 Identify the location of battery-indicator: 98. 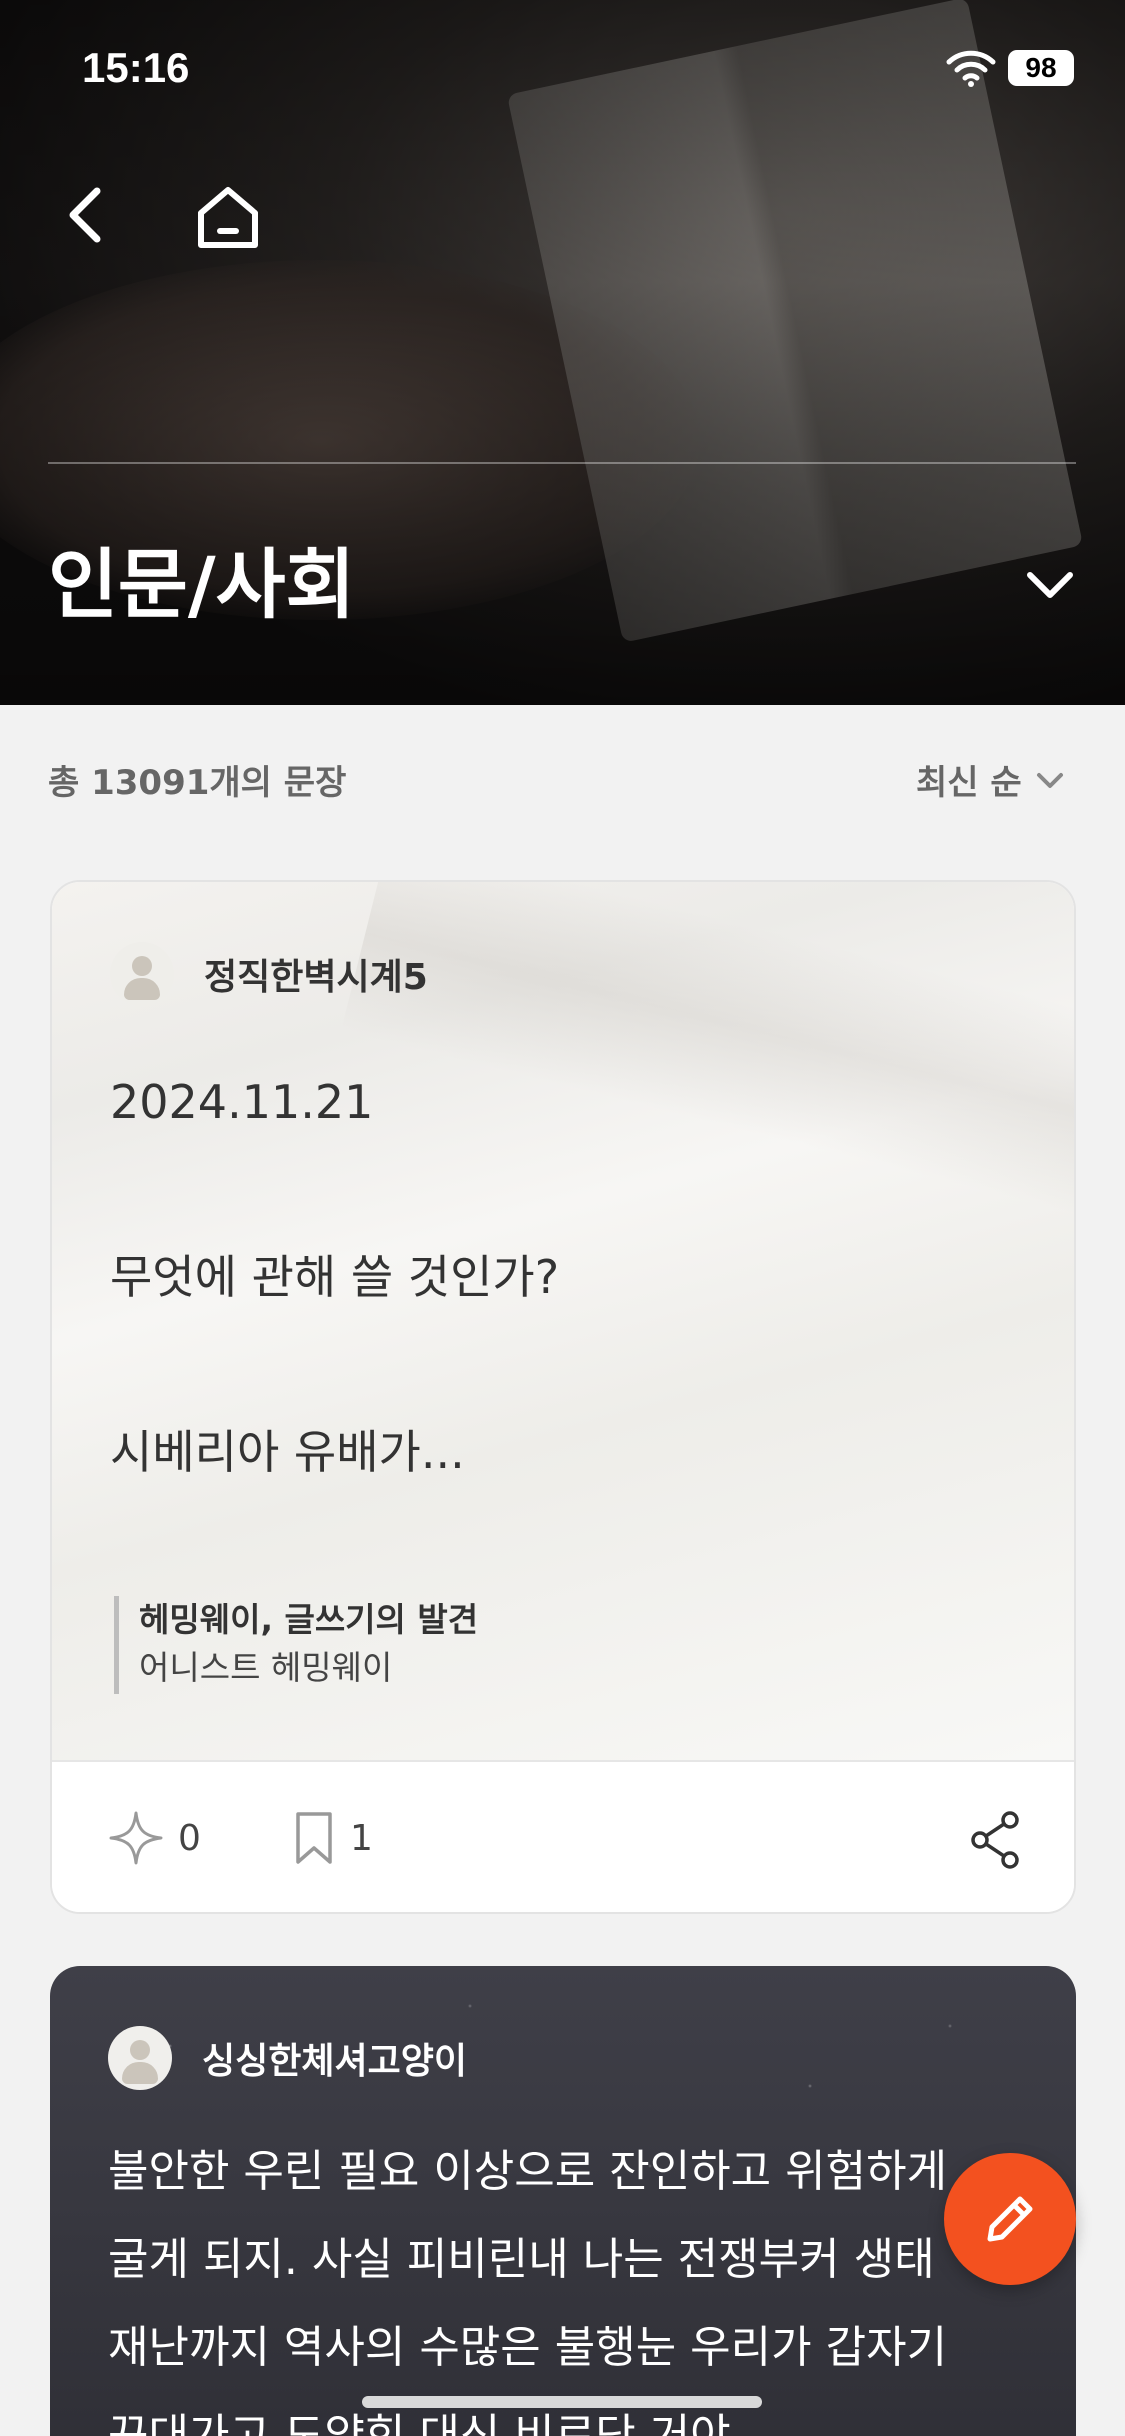
(1041, 68).